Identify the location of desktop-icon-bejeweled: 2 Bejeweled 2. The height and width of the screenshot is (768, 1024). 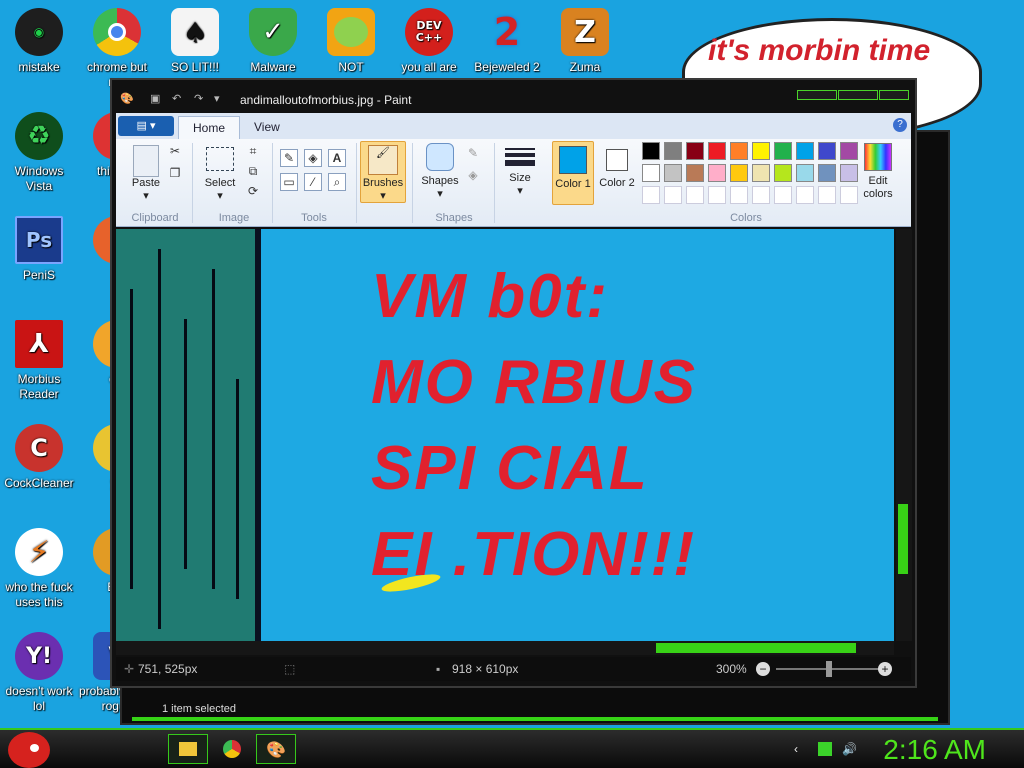
(507, 41).